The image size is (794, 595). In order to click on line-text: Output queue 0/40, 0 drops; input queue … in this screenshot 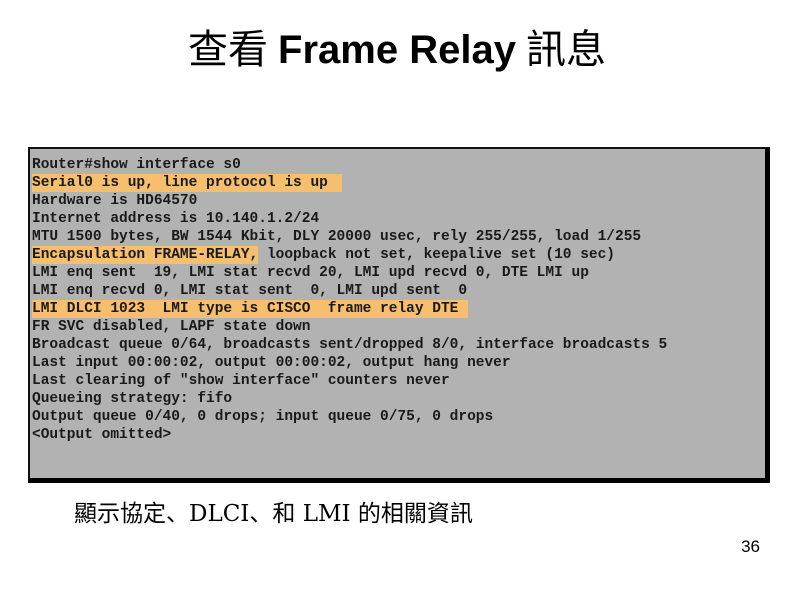, I will do `click(263, 417)`.